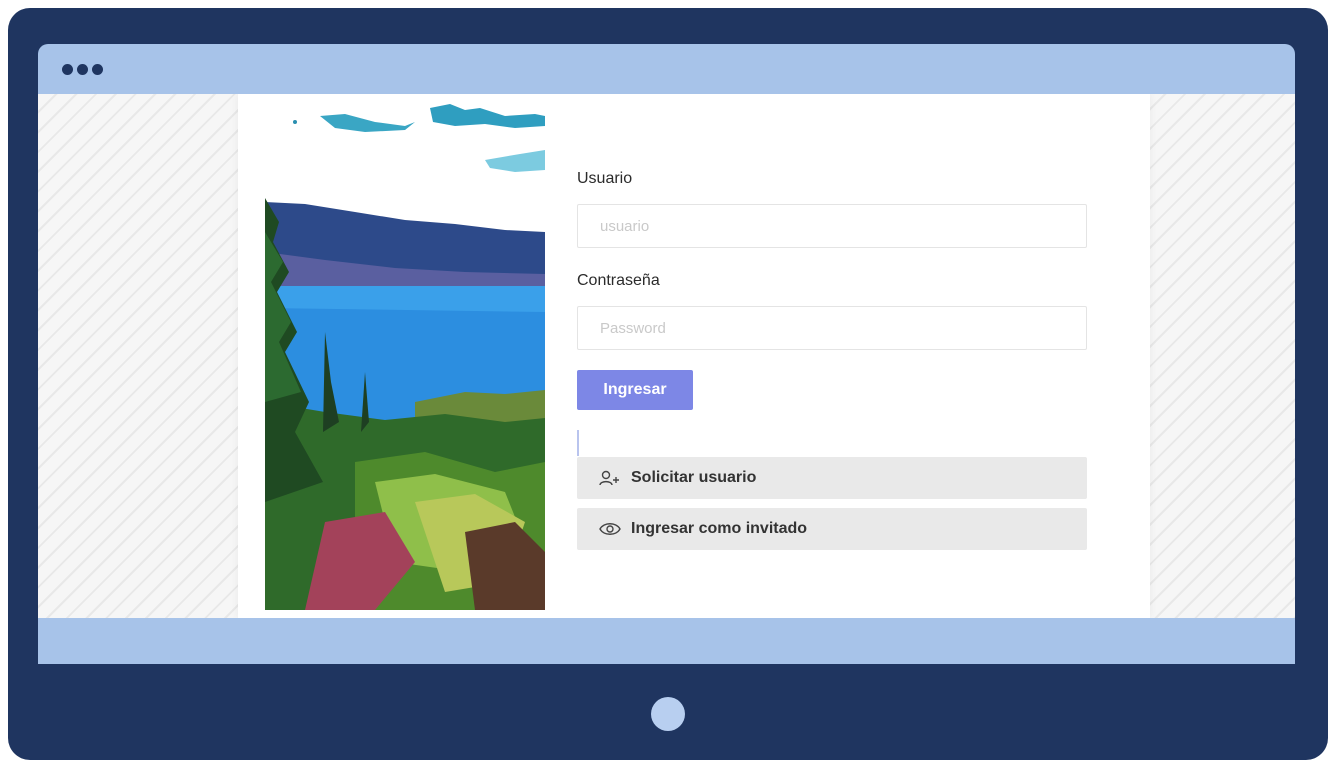 Image resolution: width=1335 pixels, height=764 pixels. I want to click on window-dots-icon, so click(82, 69).